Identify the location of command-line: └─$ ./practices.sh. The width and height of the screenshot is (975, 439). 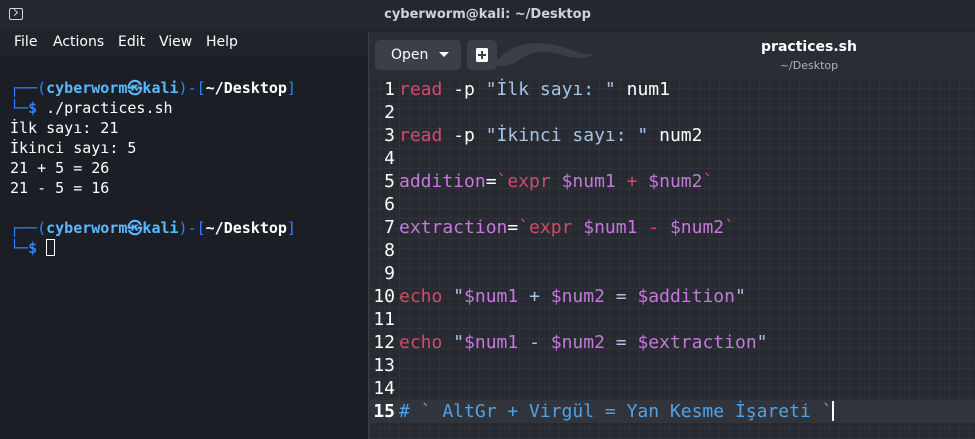
(91, 108).